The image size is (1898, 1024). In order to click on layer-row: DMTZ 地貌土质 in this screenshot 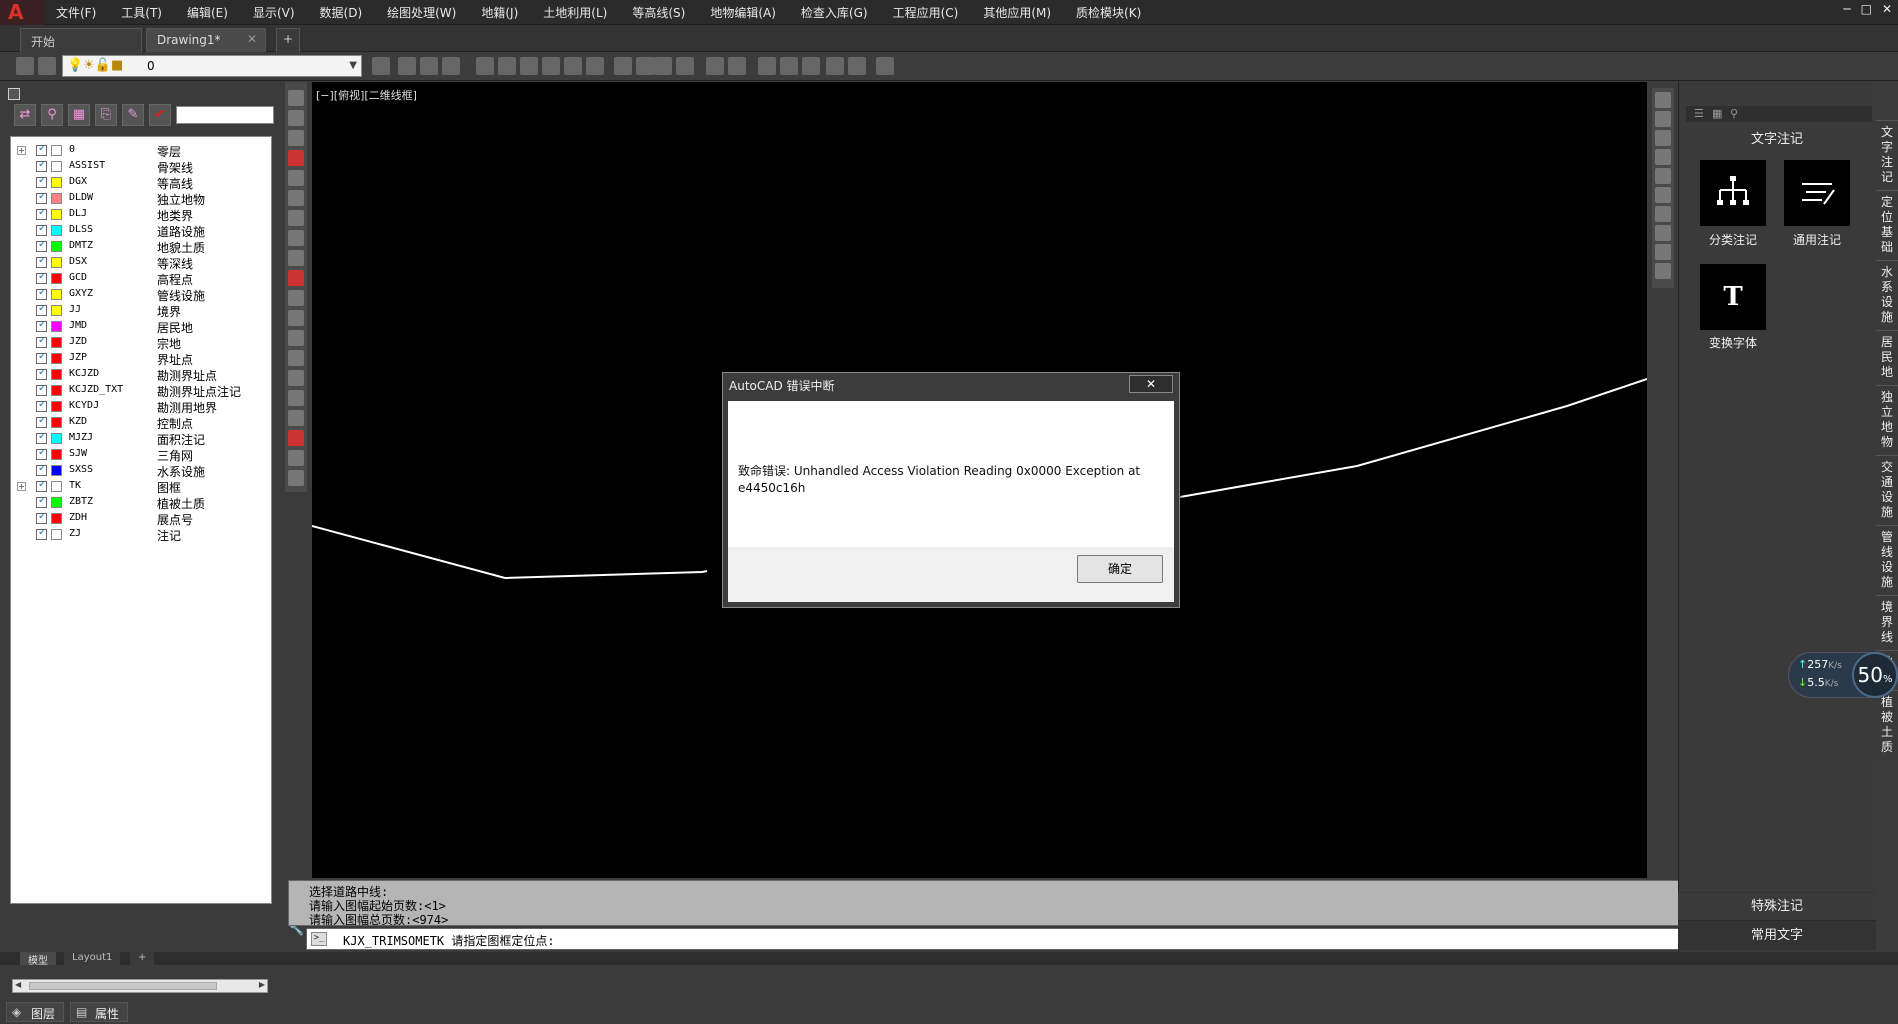, I will do `click(141, 247)`.